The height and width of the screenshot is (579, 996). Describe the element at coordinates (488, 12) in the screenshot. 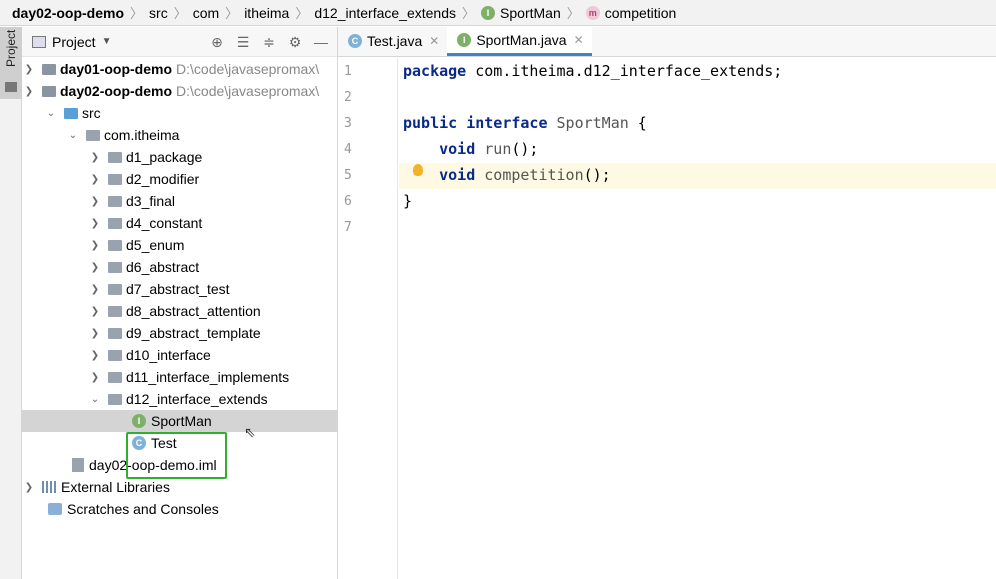

I see `interface-icon: I` at that location.